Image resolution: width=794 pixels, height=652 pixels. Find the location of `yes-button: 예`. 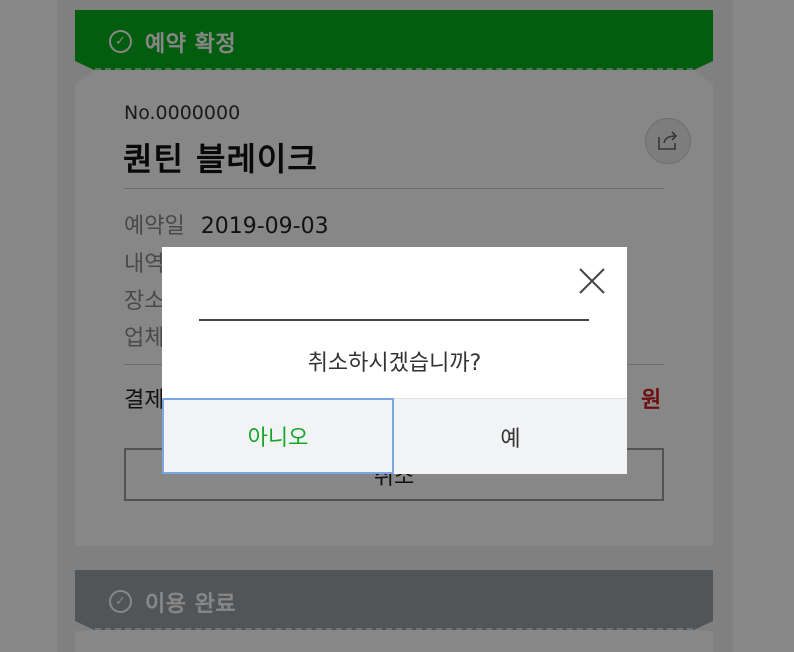

yes-button: 예 is located at coordinates (510, 436).